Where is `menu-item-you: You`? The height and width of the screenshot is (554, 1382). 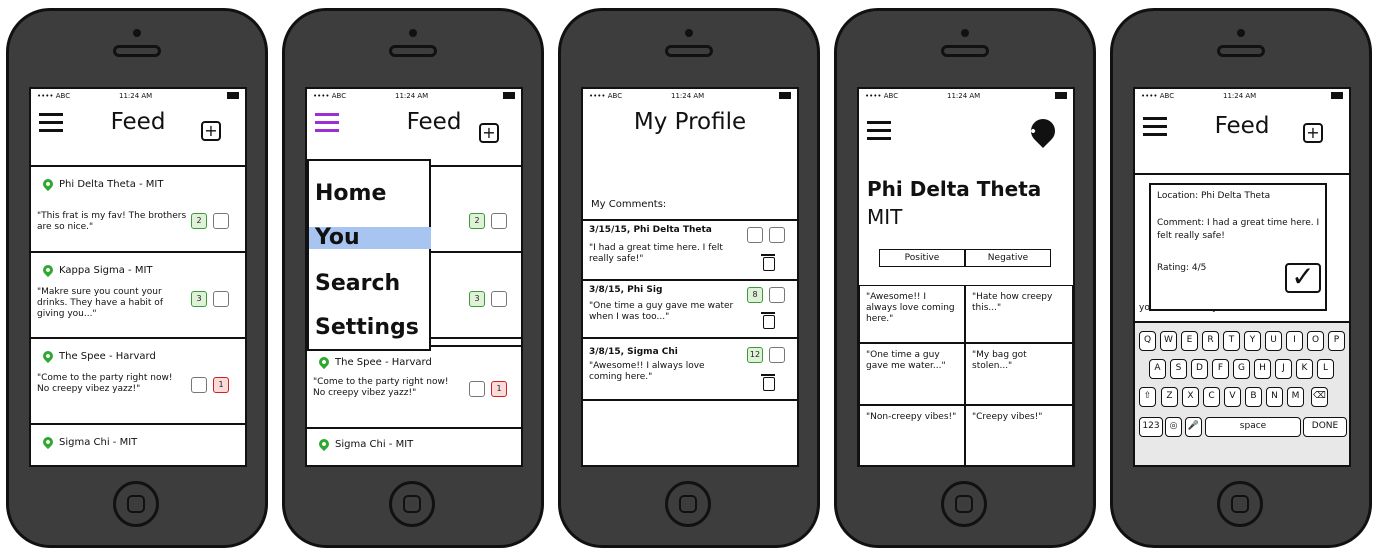 menu-item-you: You is located at coordinates (337, 237).